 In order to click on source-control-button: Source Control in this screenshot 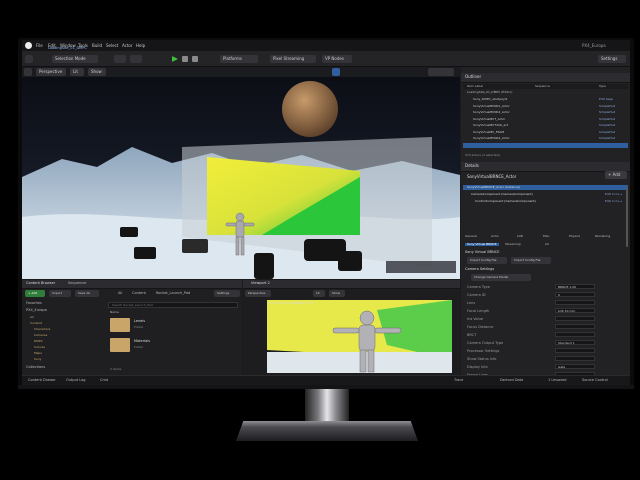, I will do `click(595, 380)`.